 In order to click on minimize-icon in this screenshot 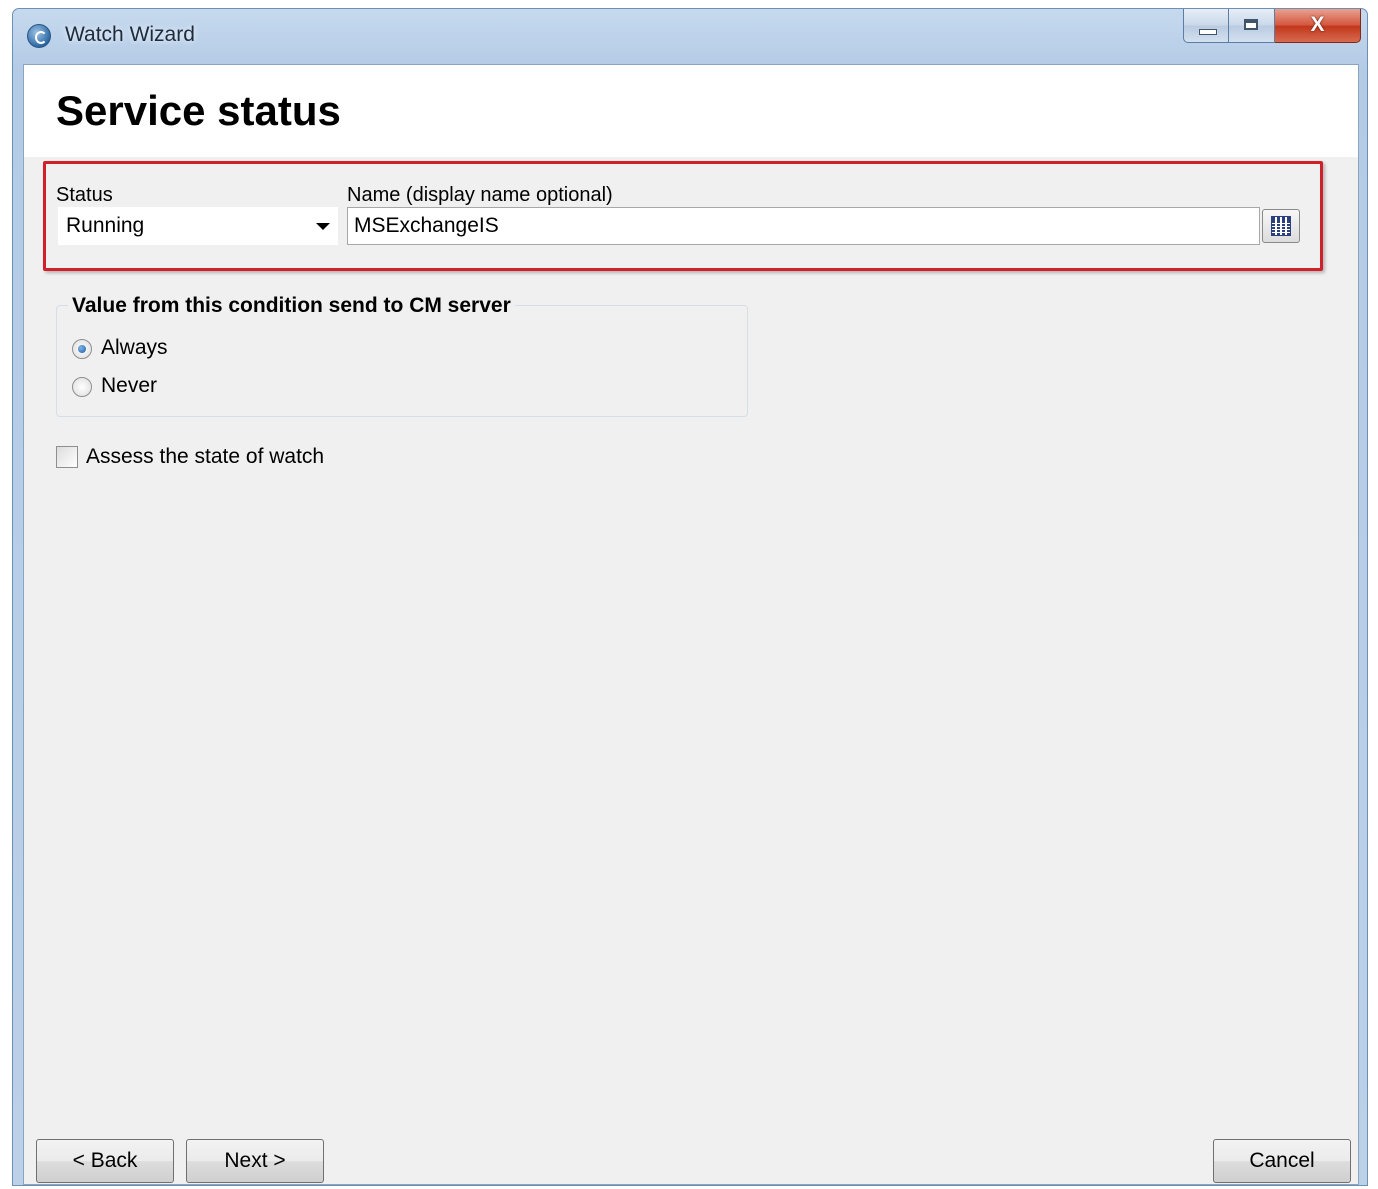, I will do `click(1208, 32)`.